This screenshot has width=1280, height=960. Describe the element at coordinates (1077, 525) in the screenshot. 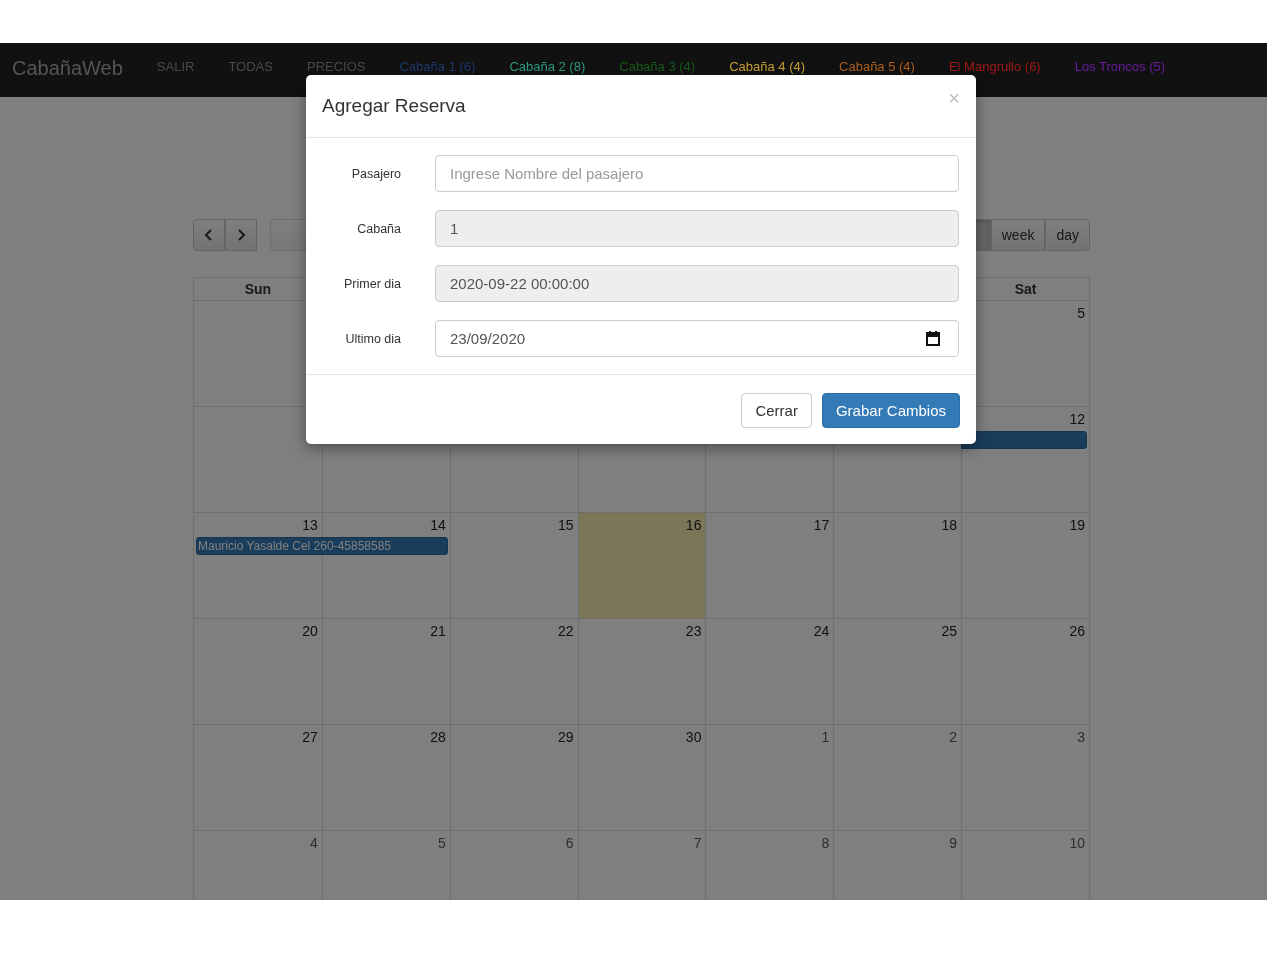

I see `day-number: 19` at that location.